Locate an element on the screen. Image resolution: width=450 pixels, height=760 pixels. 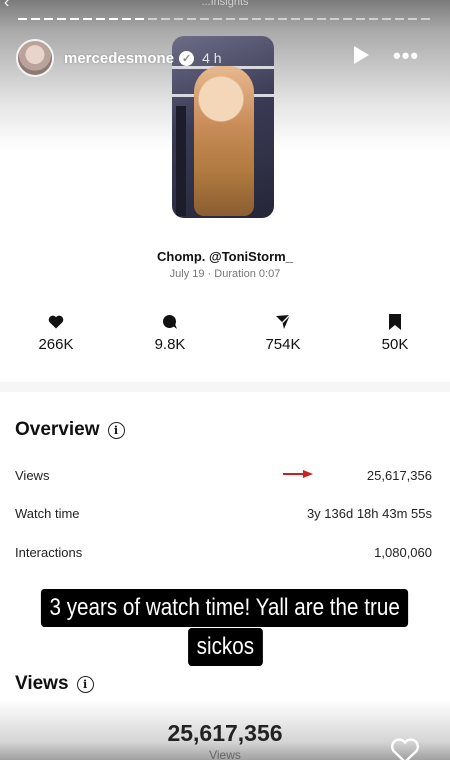
row-value: 25,617,356 is located at coordinates (399, 475).